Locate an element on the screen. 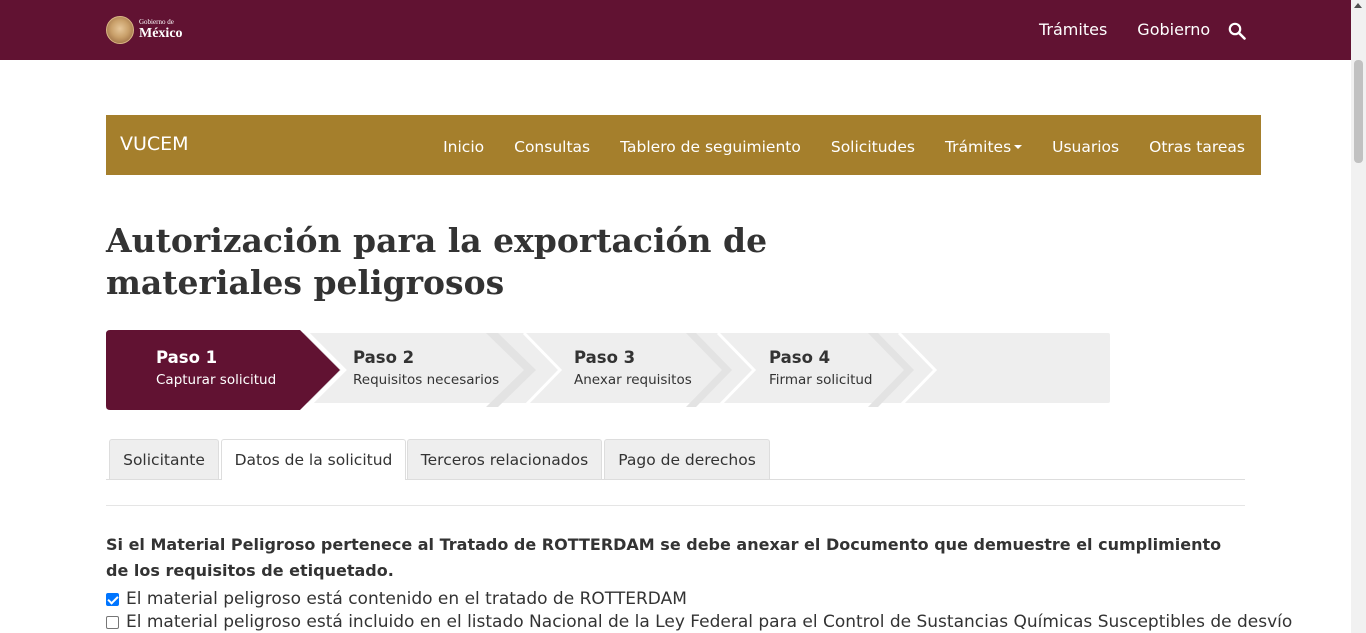 Image resolution: width=1366 pixels, height=633 pixels. nav-item-tramites-dropdown: Trámites is located at coordinates (983, 147).